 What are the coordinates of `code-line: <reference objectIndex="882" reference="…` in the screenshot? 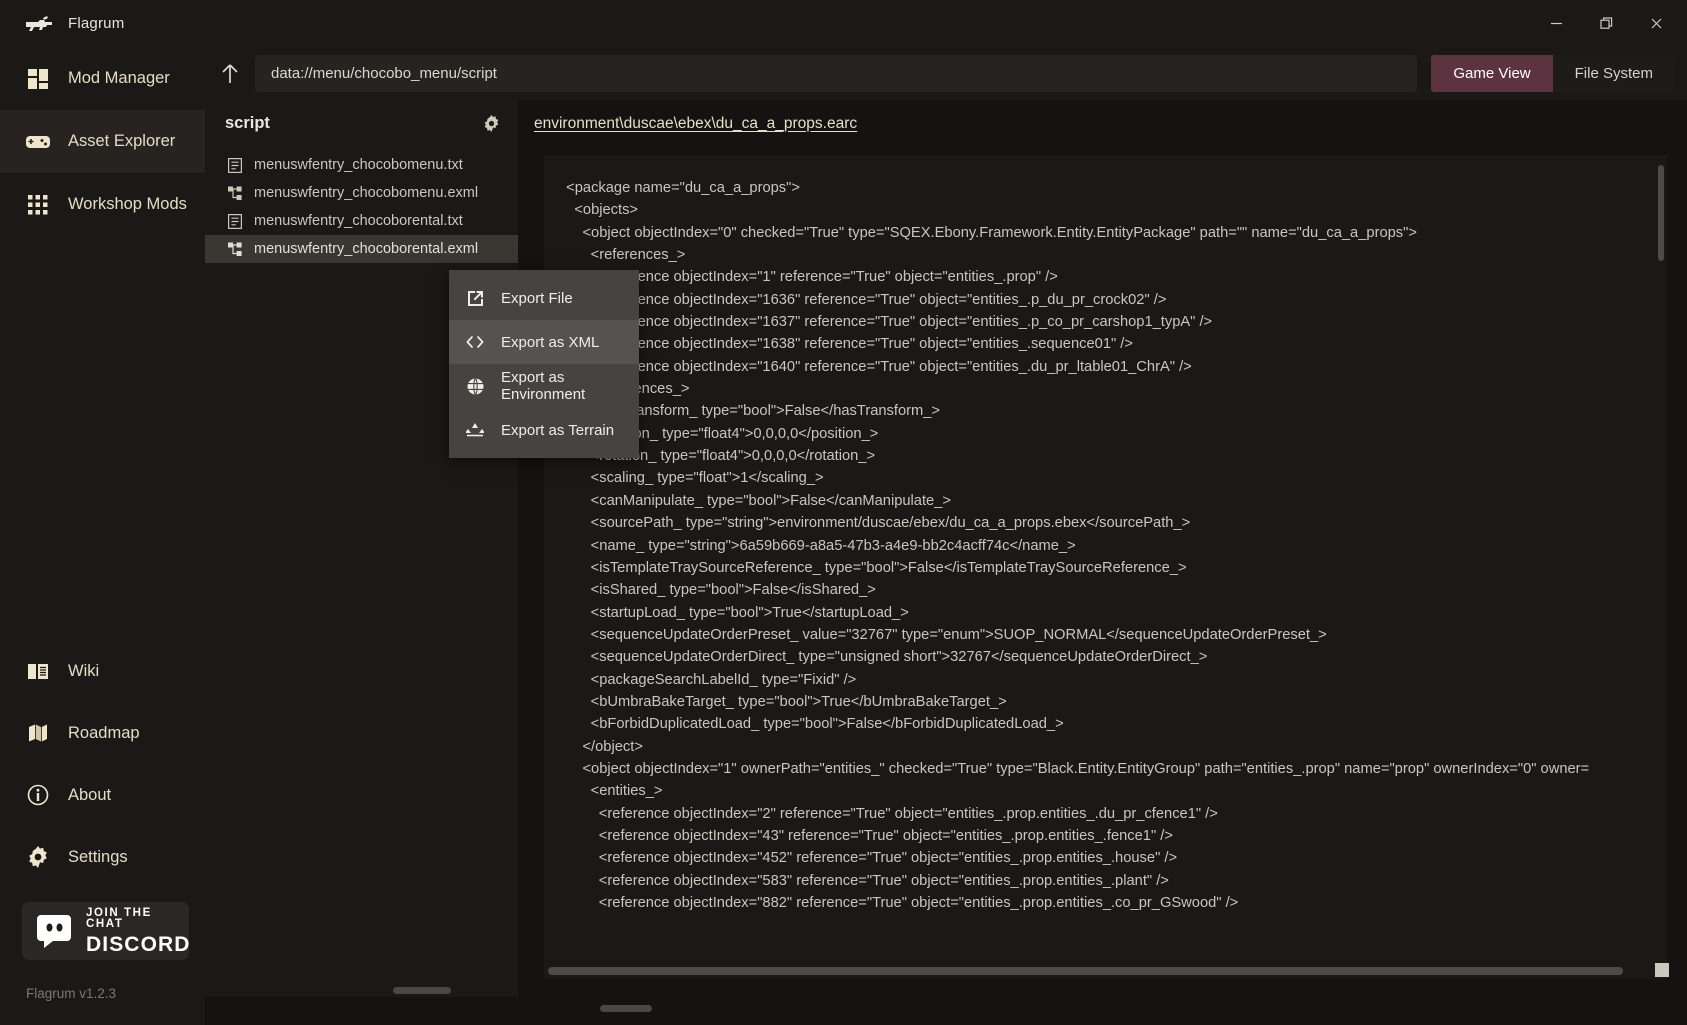 It's located at (898, 903).